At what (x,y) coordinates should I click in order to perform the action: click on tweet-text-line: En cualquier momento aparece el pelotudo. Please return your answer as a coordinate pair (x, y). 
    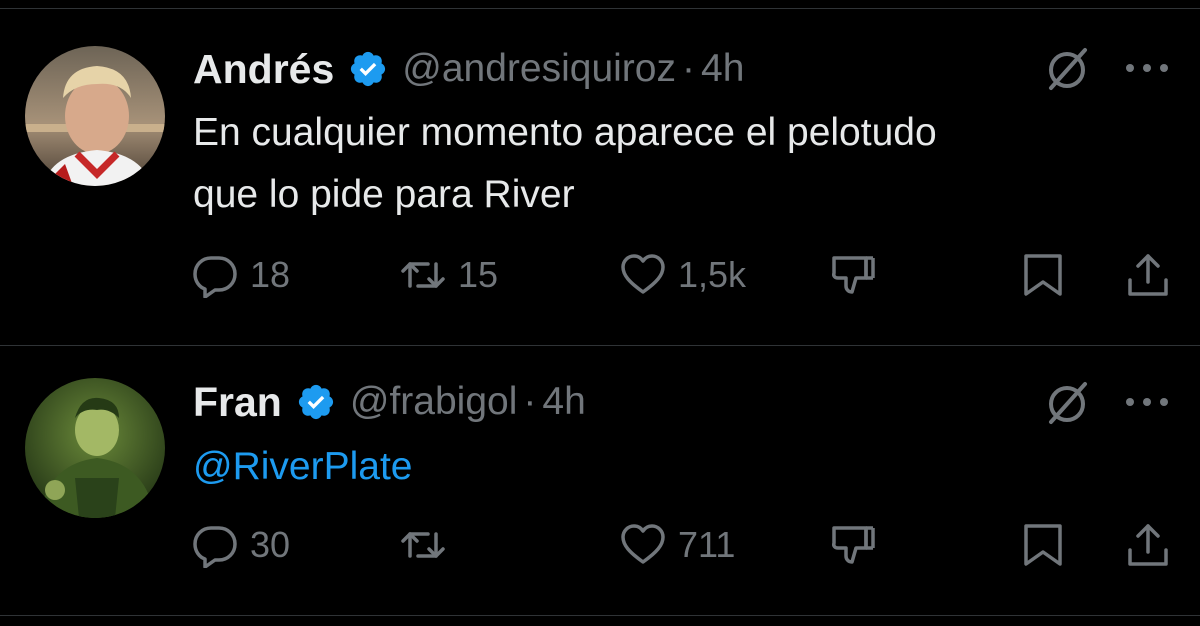
    Looking at the image, I should click on (565, 132).